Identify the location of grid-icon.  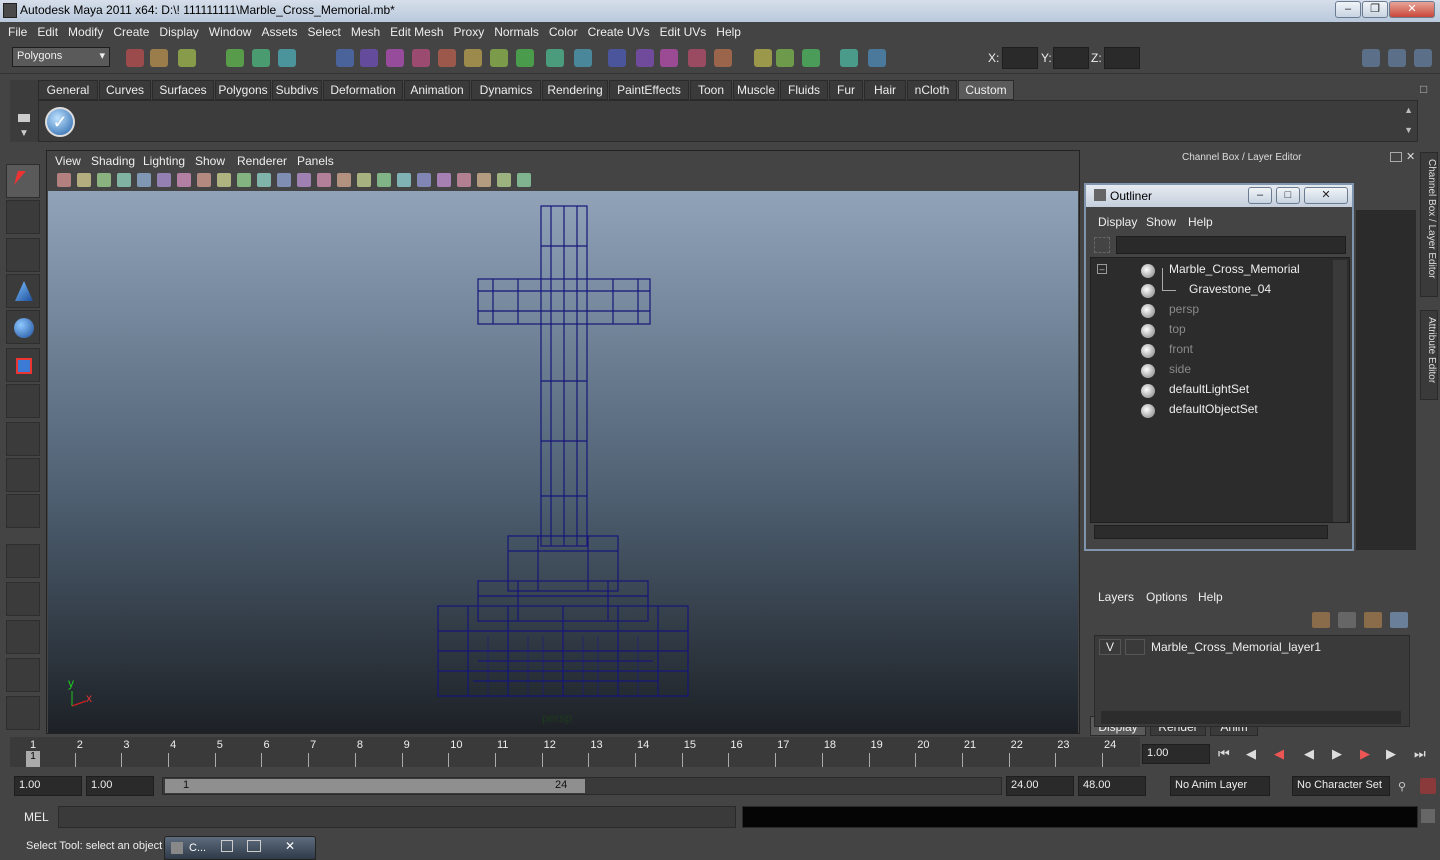
(144, 180).